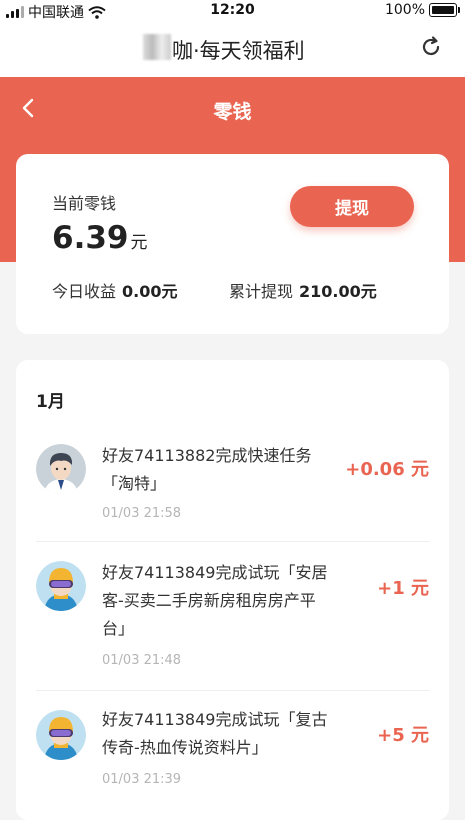 Image resolution: width=465 pixels, height=820 pixels. Describe the element at coordinates (232, 11) in the screenshot. I see `status-bar: 中国联通 12:20 100%` at that location.